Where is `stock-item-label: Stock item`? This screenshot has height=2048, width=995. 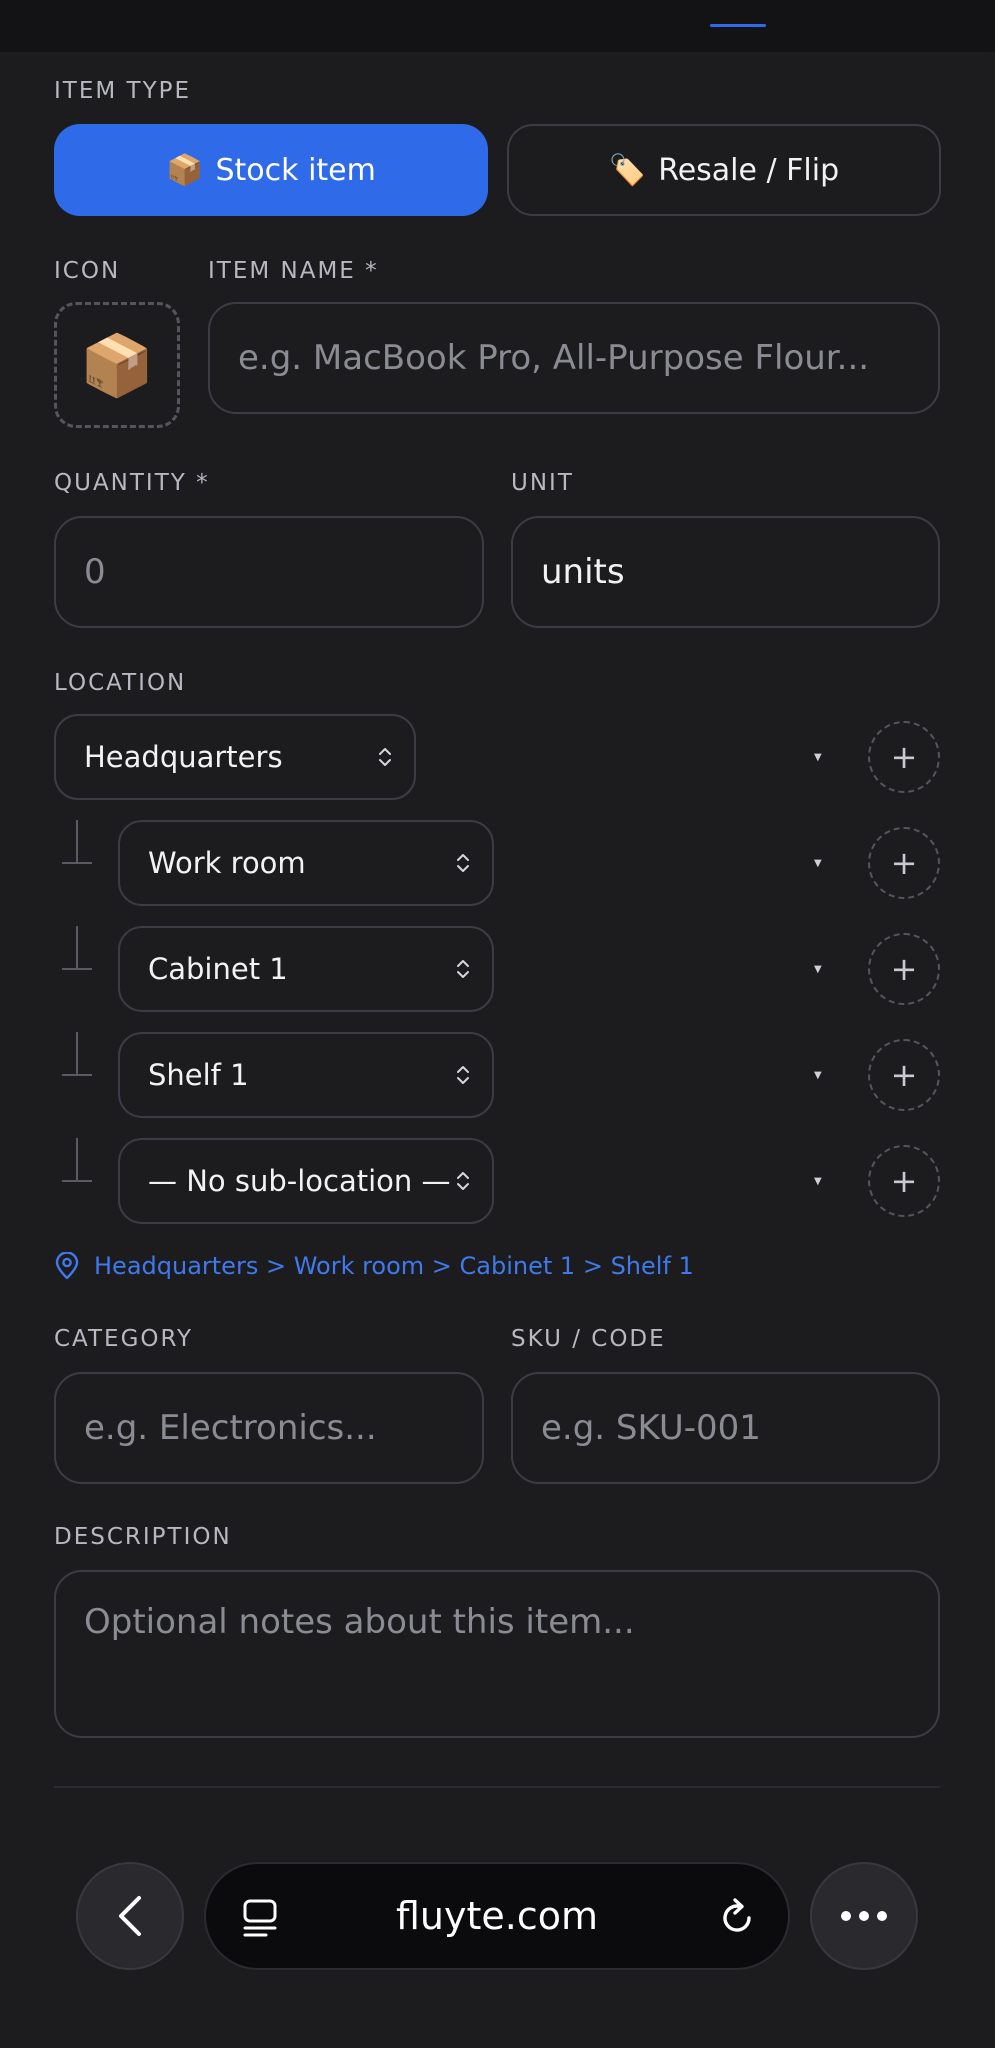 stock-item-label: Stock item is located at coordinates (295, 170).